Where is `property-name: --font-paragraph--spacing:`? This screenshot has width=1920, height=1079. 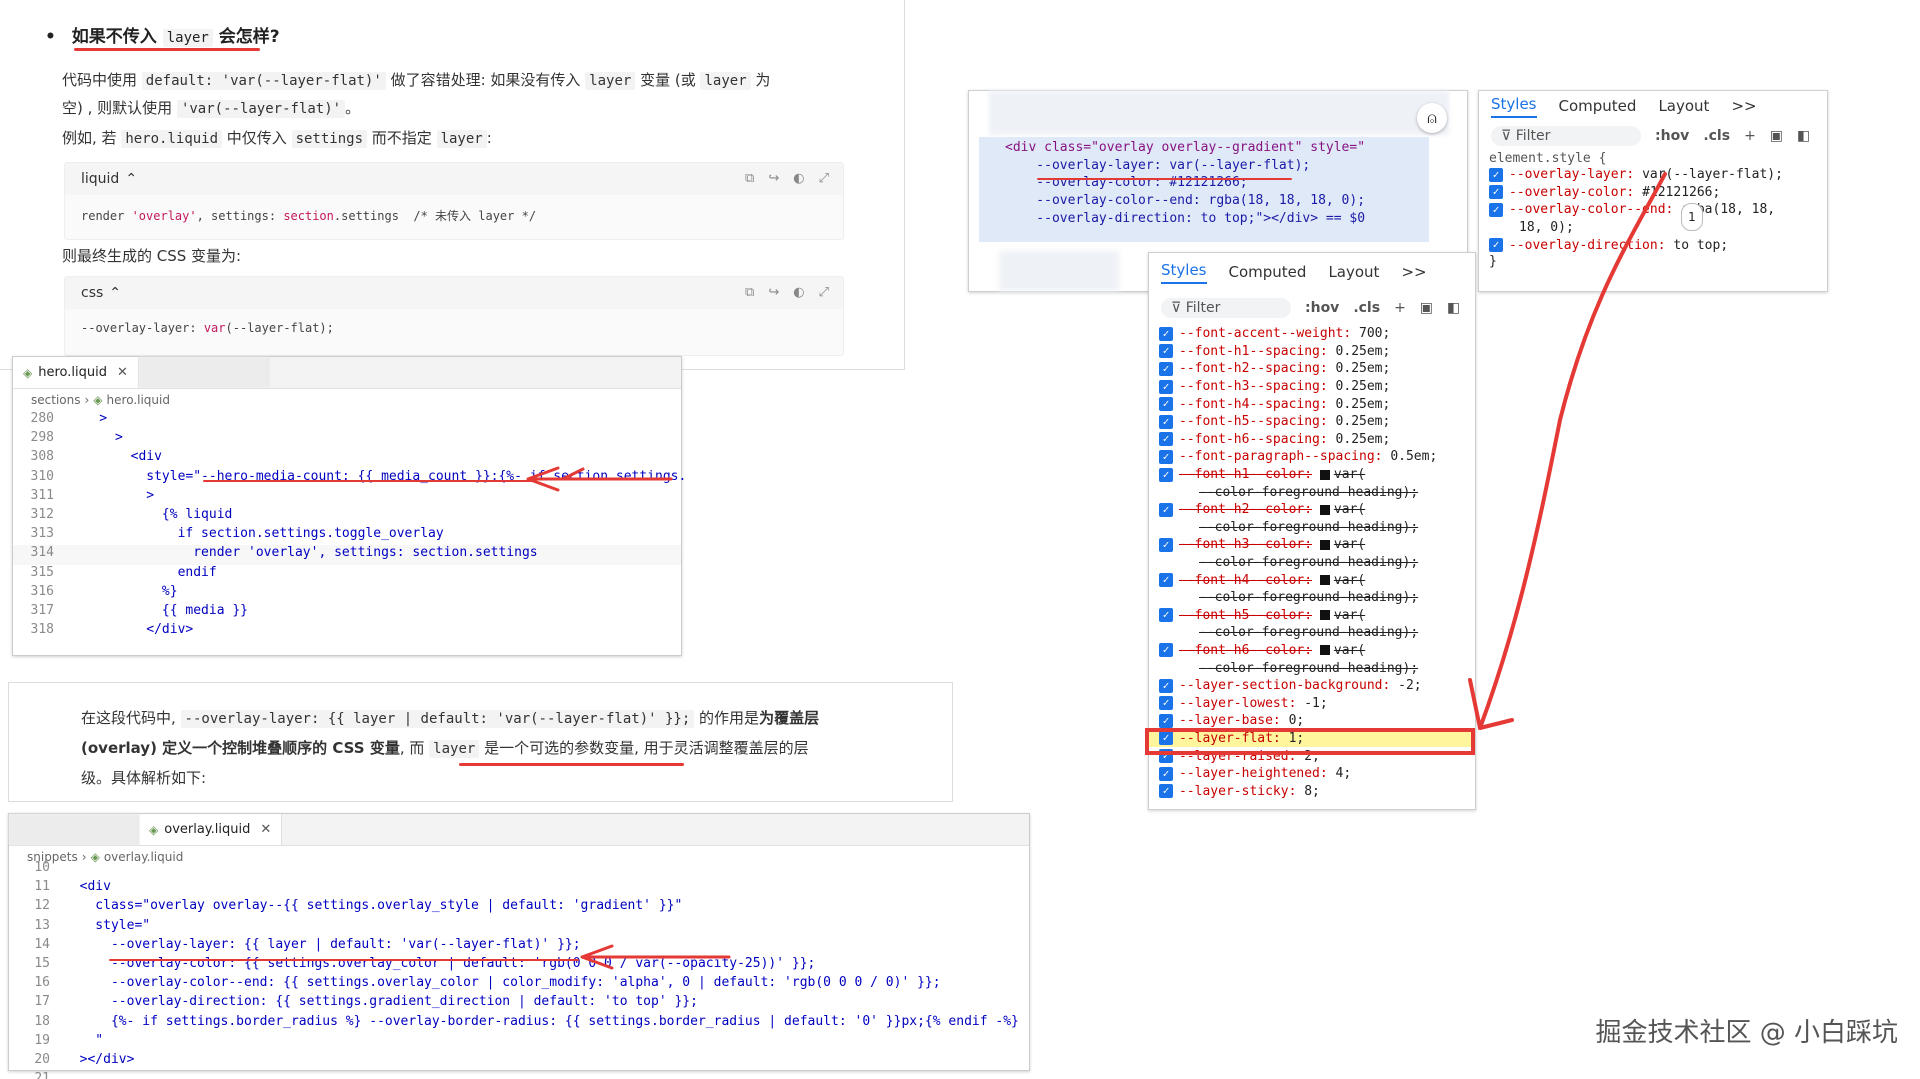 property-name: --font-paragraph--spacing: is located at coordinates (1281, 456).